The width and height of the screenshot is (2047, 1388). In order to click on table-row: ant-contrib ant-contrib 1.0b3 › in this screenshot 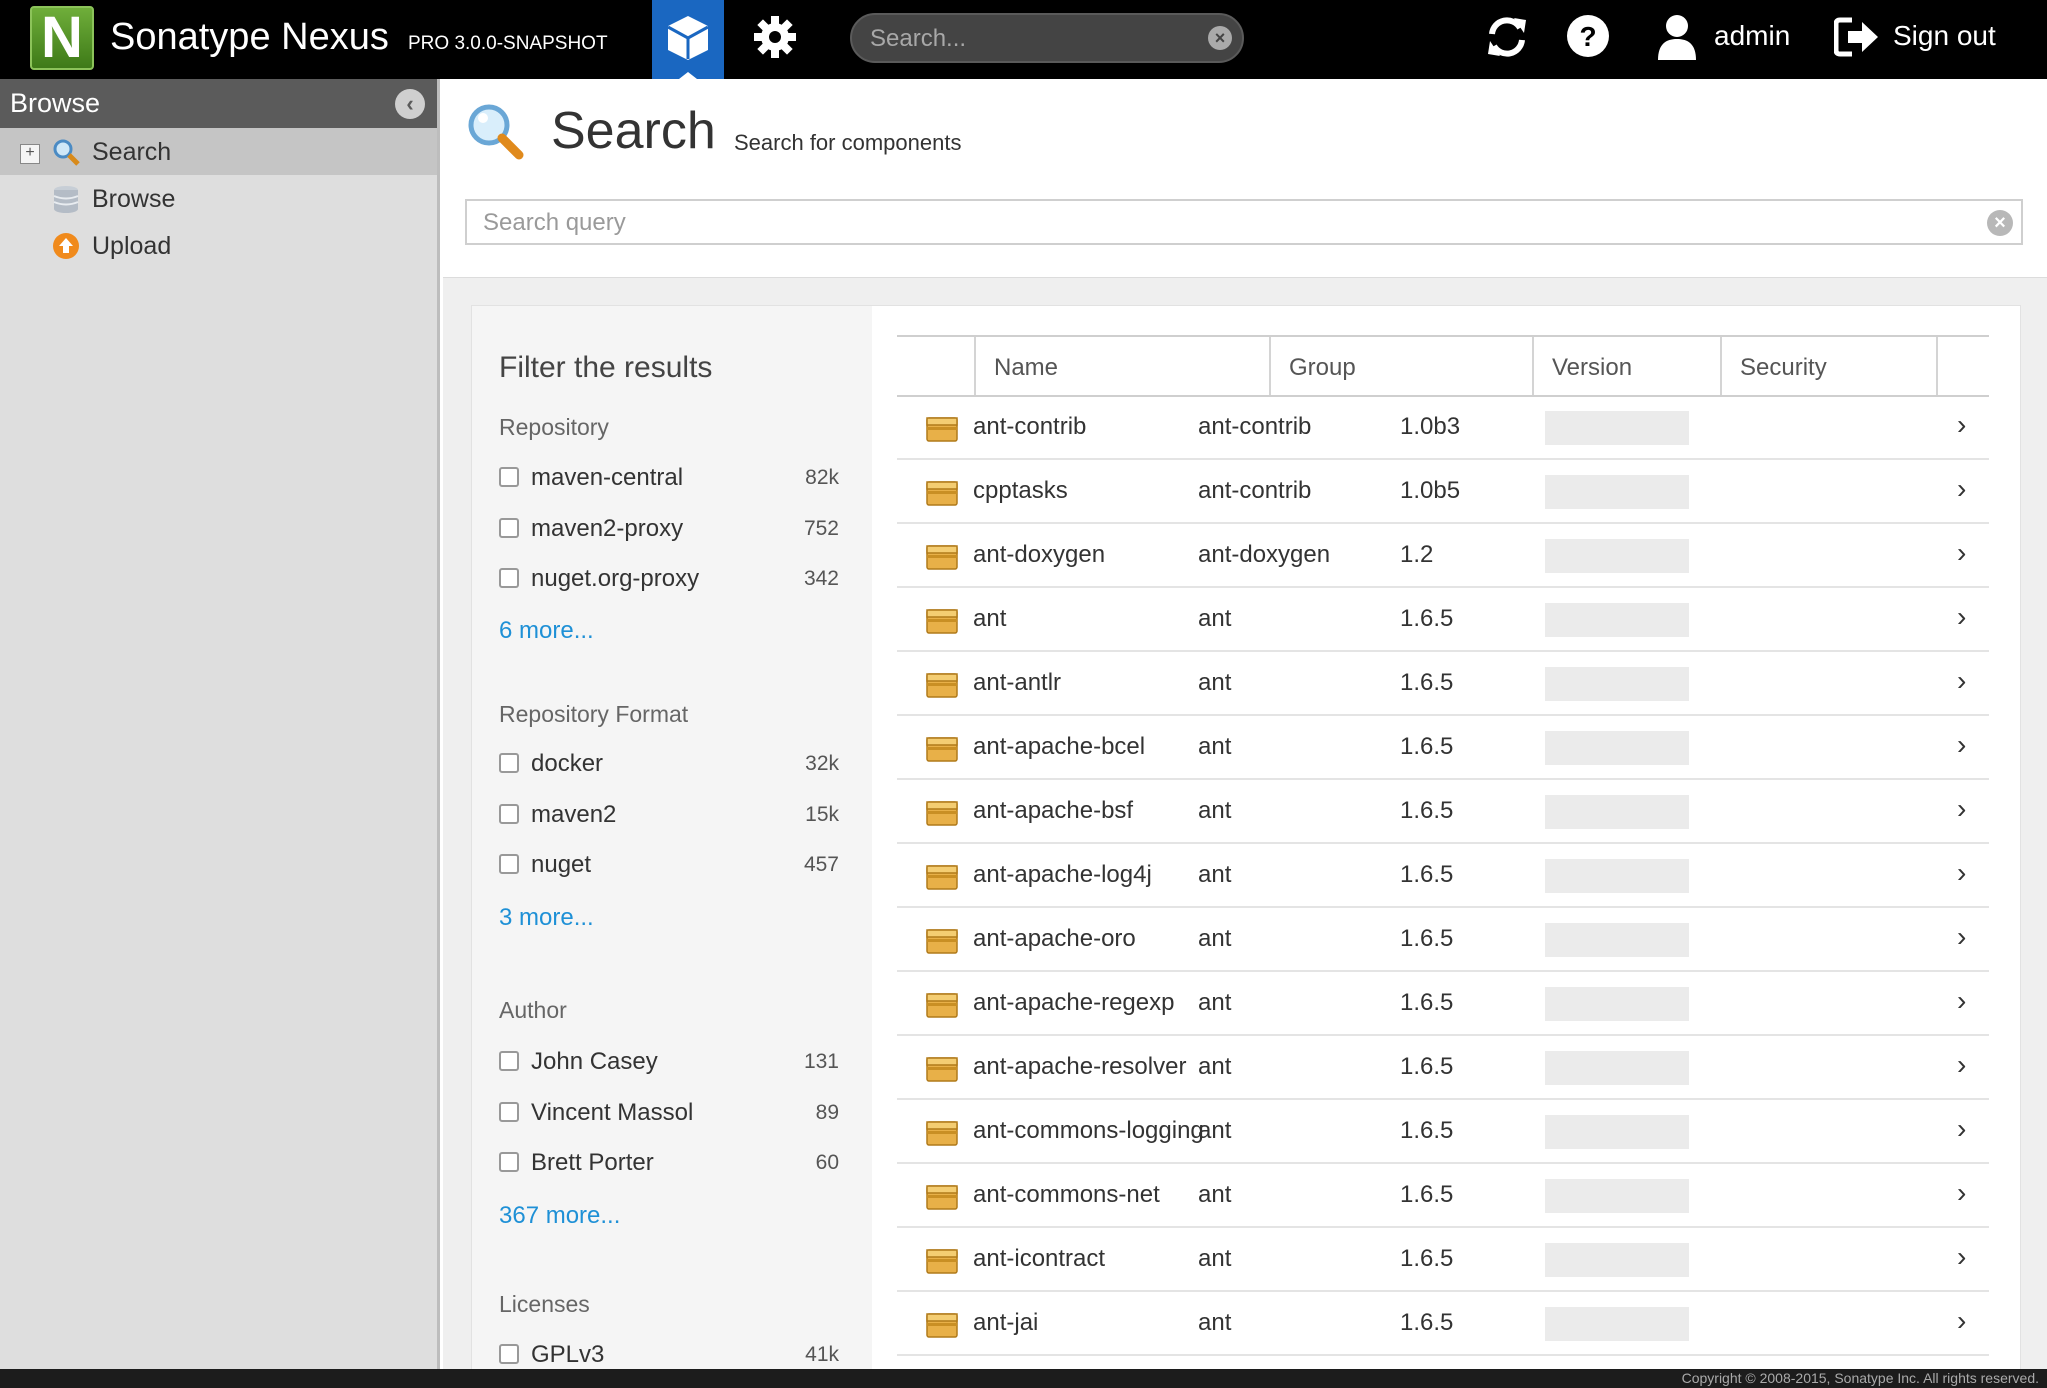, I will do `click(1443, 427)`.